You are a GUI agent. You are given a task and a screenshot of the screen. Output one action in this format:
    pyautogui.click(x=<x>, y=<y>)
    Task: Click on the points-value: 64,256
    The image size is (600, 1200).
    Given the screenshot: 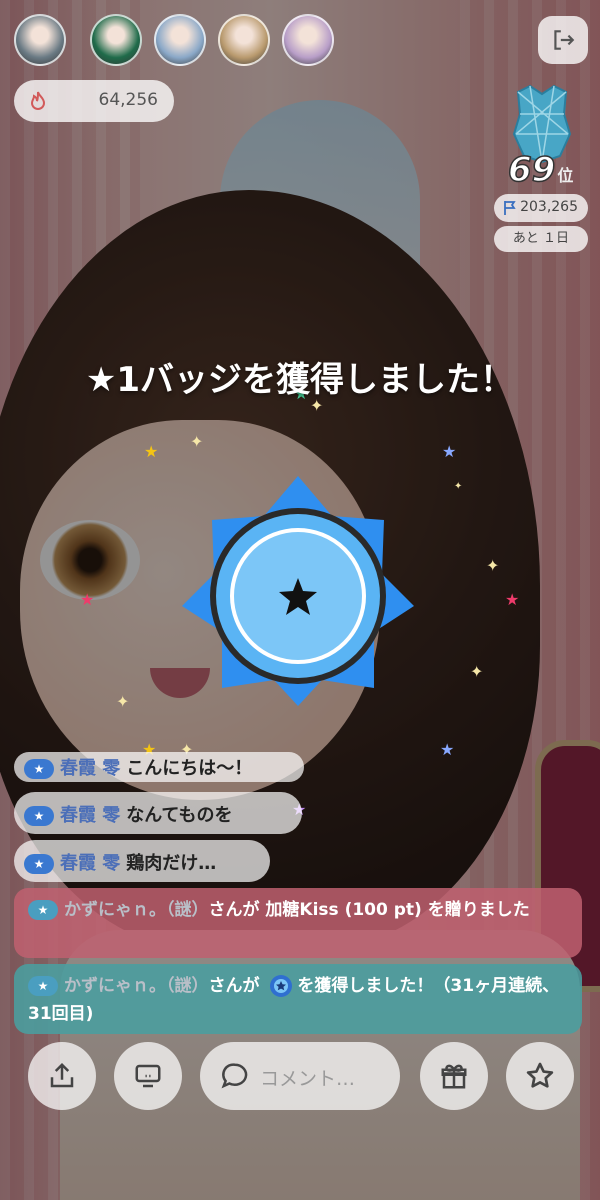 What is the action you would take?
    pyautogui.click(x=128, y=100)
    